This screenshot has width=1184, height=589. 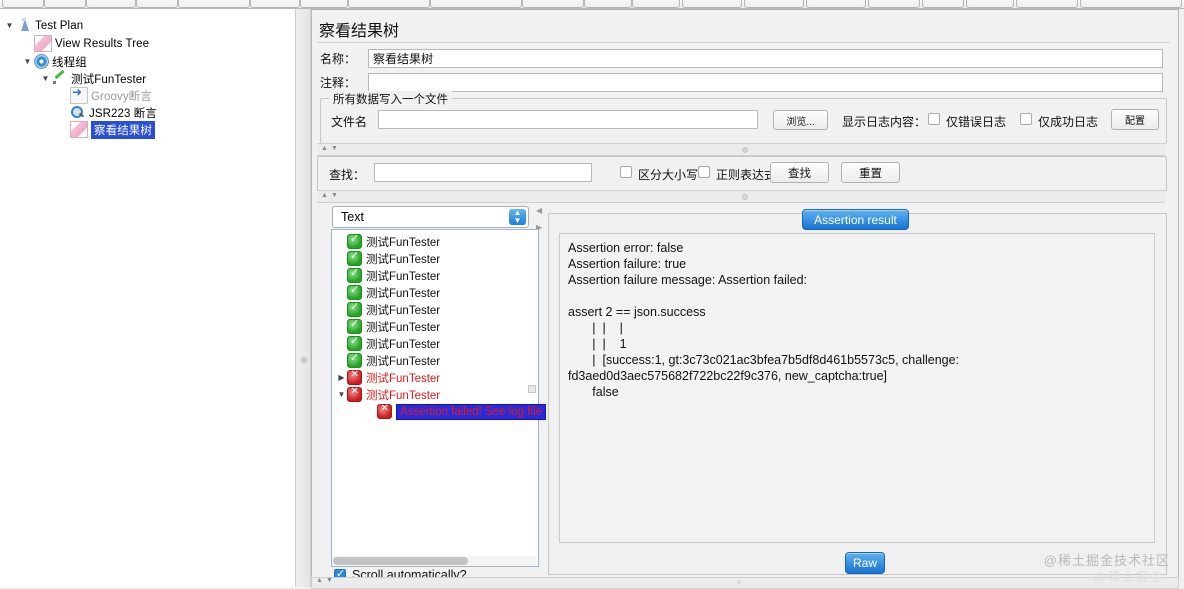 What do you see at coordinates (59, 25) in the screenshot?
I see `tree-node-label: Test Plan` at bounding box center [59, 25].